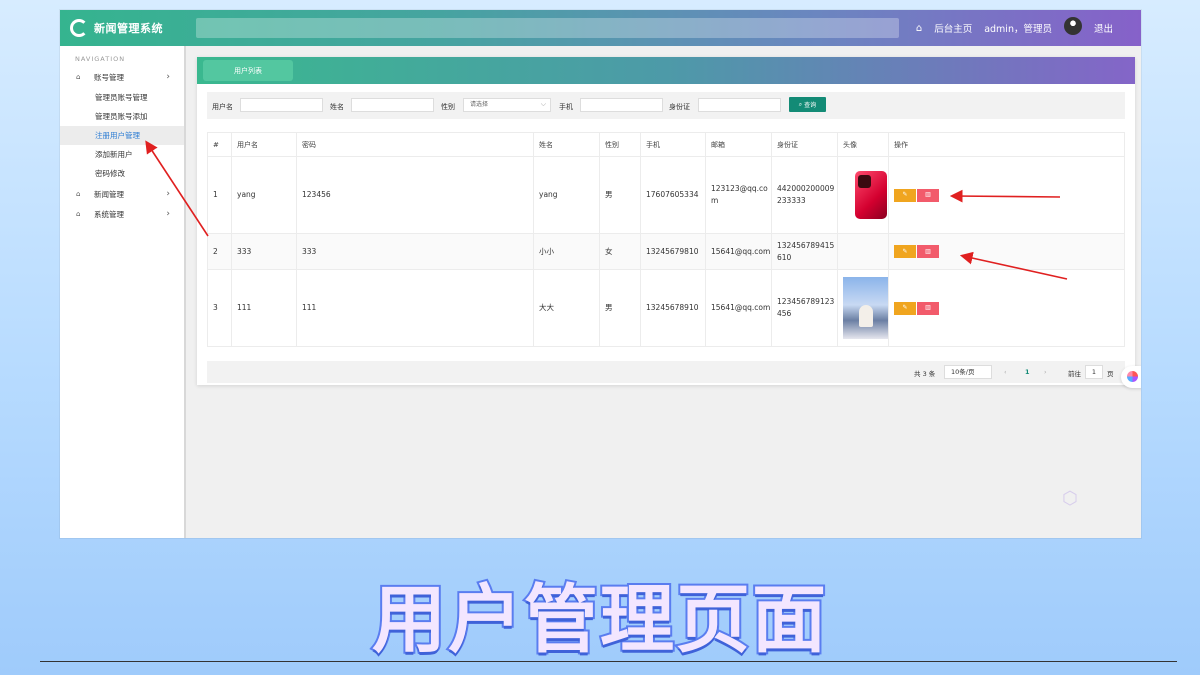 This screenshot has height=675, width=1200. Describe the element at coordinates (620, 251) in the screenshot. I see `cell-gender: 女` at that location.